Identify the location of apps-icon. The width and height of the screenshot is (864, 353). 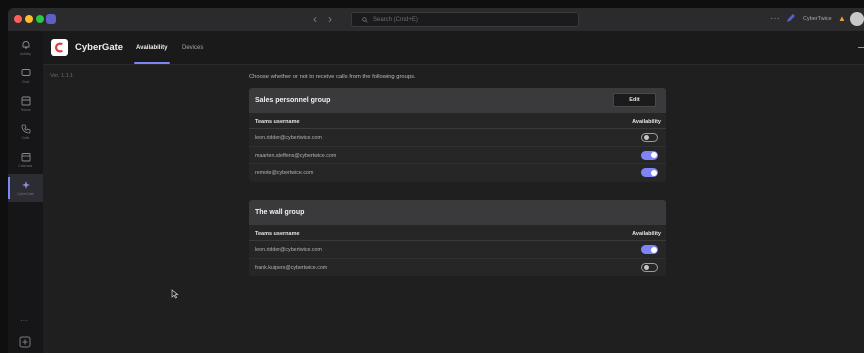
(25, 342).